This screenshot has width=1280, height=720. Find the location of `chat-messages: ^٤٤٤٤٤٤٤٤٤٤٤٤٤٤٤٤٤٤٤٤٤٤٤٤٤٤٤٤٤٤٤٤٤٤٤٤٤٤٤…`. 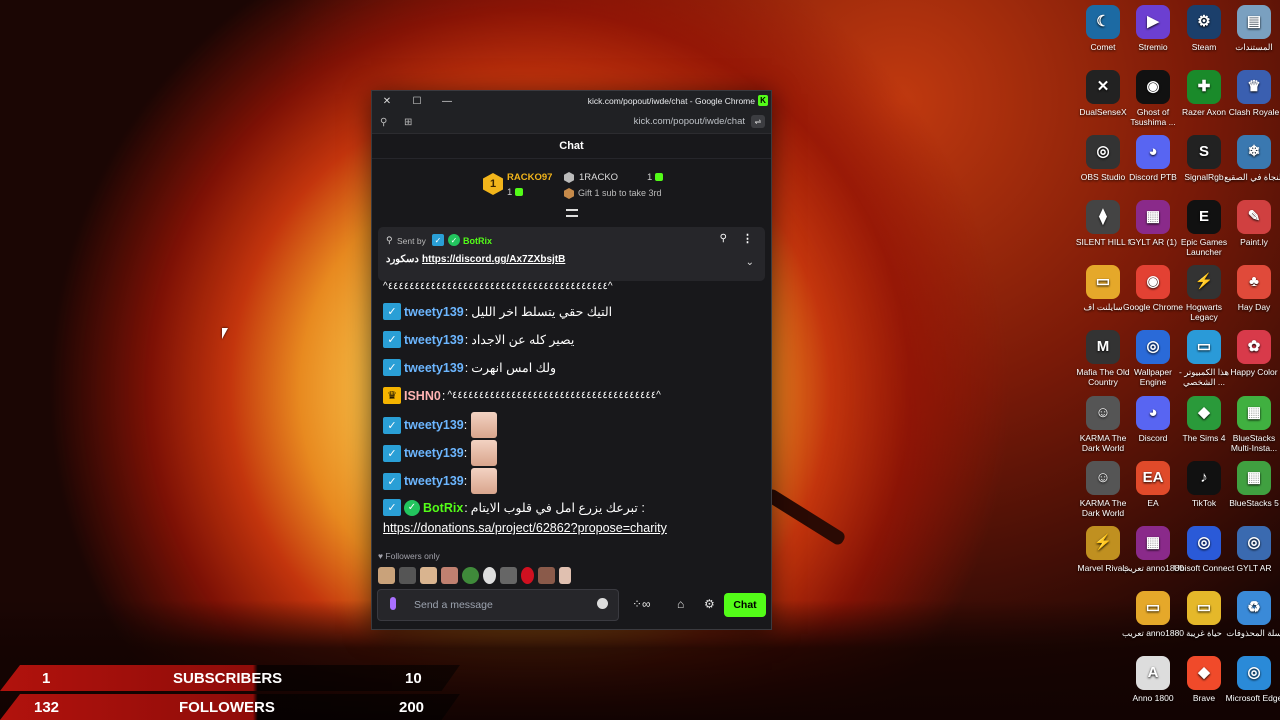

chat-messages: ^٤٤٤٤٤٤٤٤٤٤٤٤٤٤٤٤٤٤٤٤٤٤٤٤٤٤٤٤٤٤٤٤٤٤٤٤٤٤٤… is located at coordinates (571, 416).